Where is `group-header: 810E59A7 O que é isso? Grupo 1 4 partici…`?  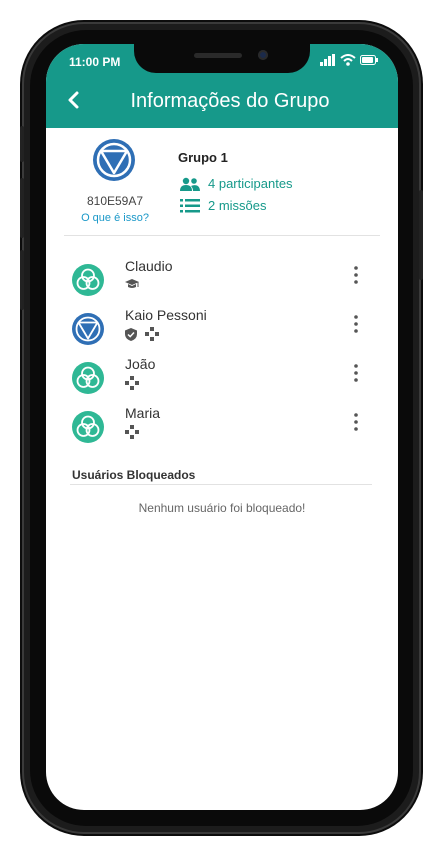 group-header: 810E59A7 O que é isso? Grupo 1 4 partici… is located at coordinates (222, 186).